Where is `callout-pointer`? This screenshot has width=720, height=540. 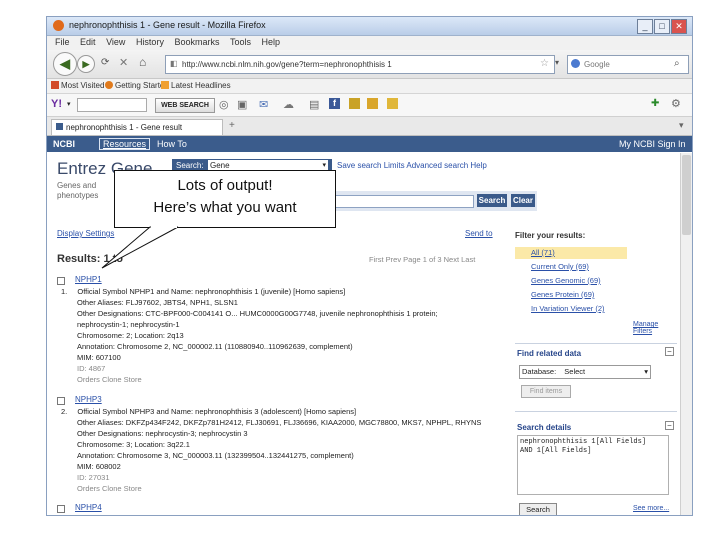
callout-pointer is located at coordinates (140, 247).